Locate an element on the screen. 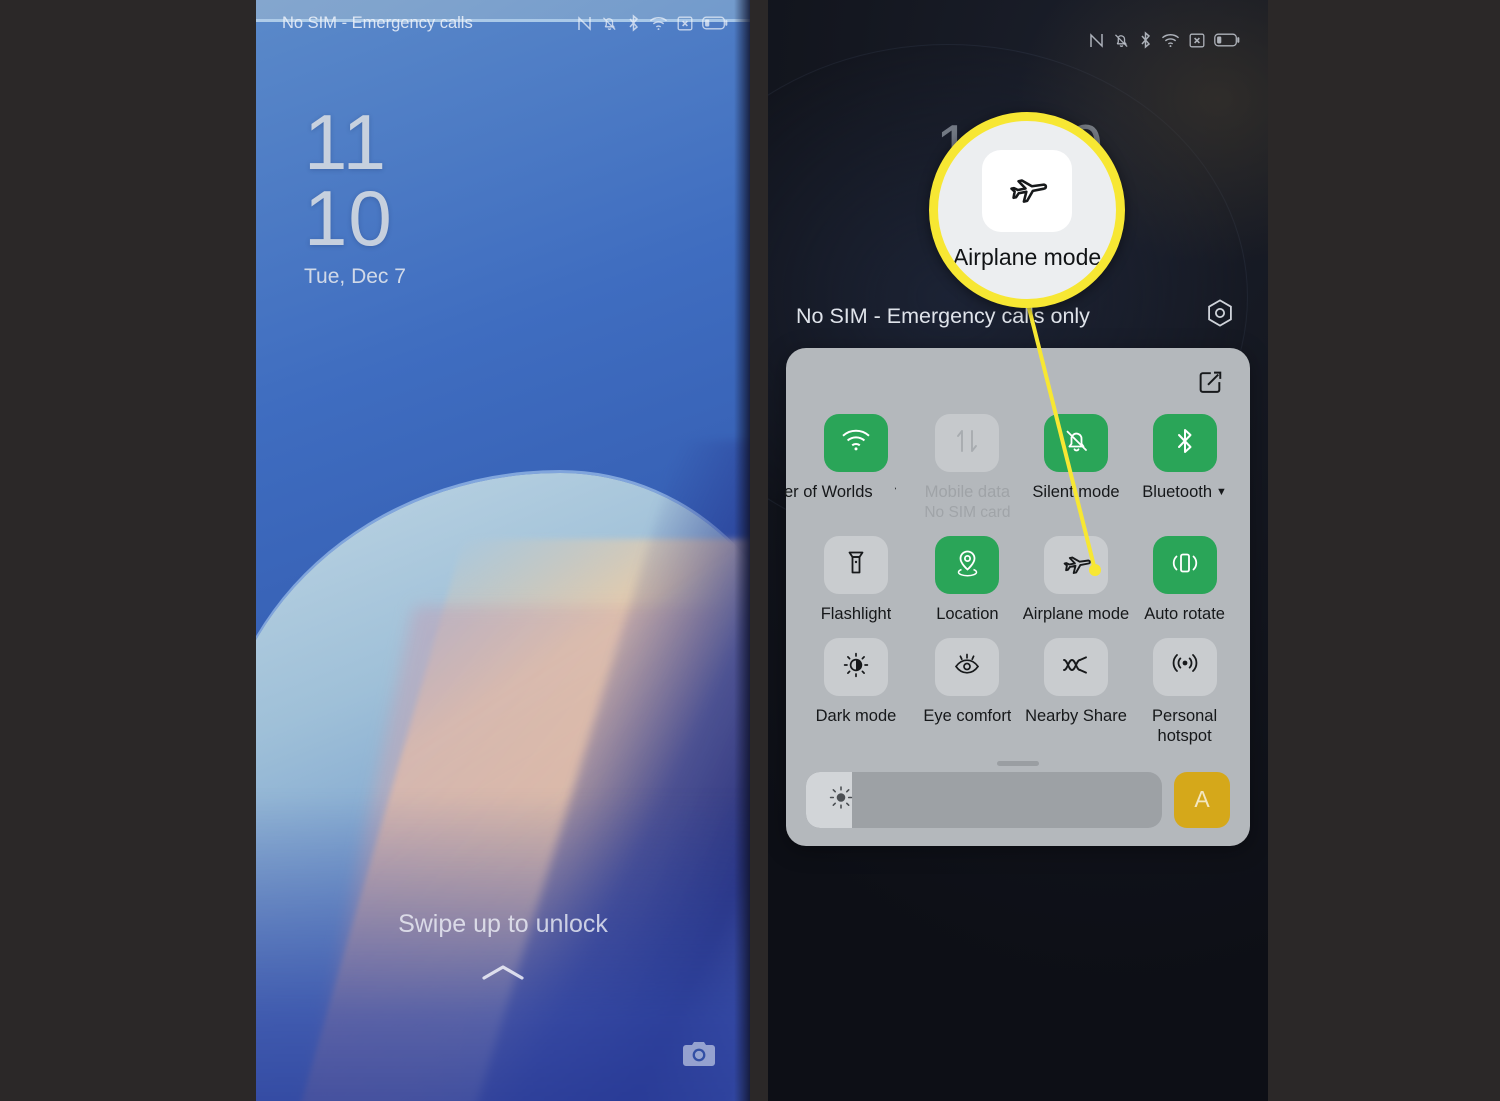 Image resolution: width=1500 pixels, height=1101 pixels. right-status-bar is located at coordinates (1018, 40).